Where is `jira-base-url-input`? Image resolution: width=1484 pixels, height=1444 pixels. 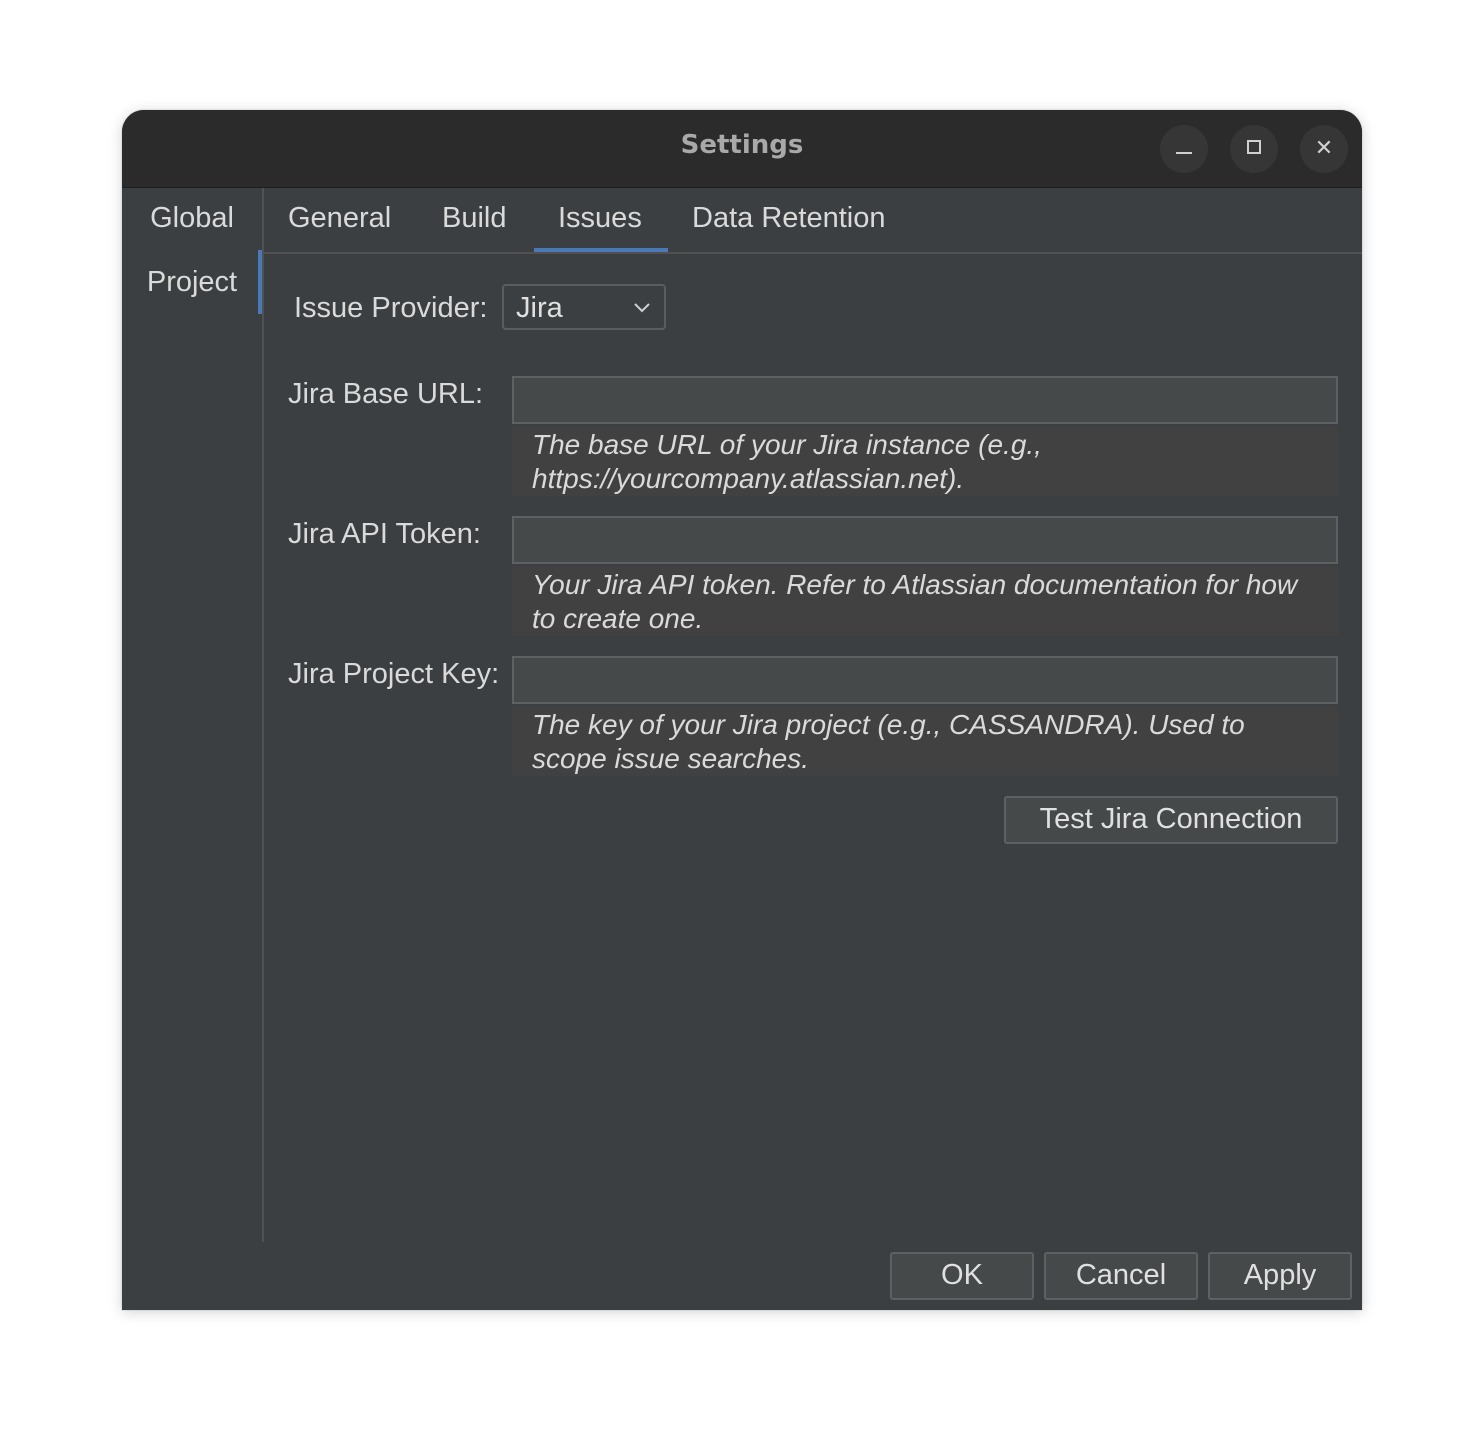 jira-base-url-input is located at coordinates (925, 400).